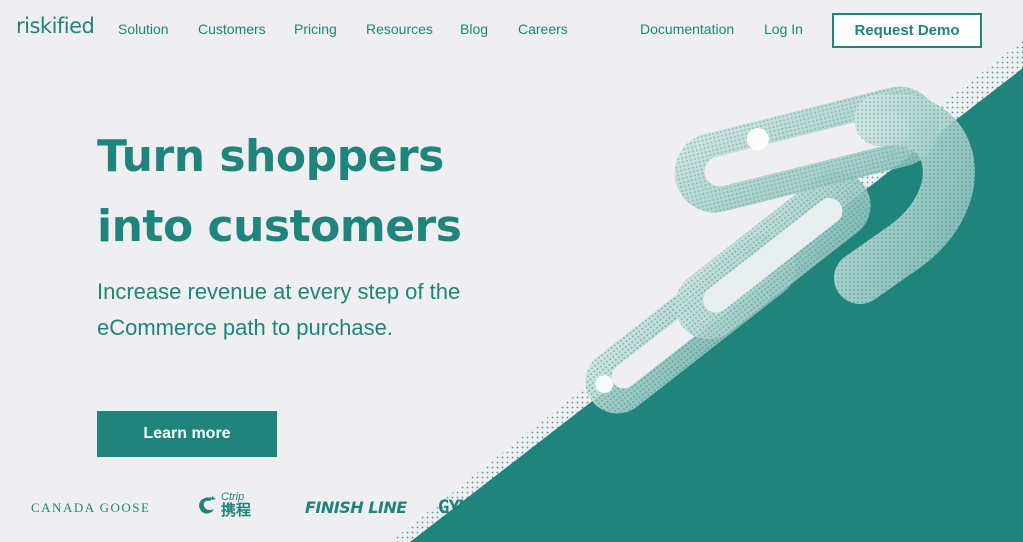 The image size is (1023, 542). What do you see at coordinates (337, 192) in the screenshot?
I see `hero-headline: Turn shoppers into customers` at bounding box center [337, 192].